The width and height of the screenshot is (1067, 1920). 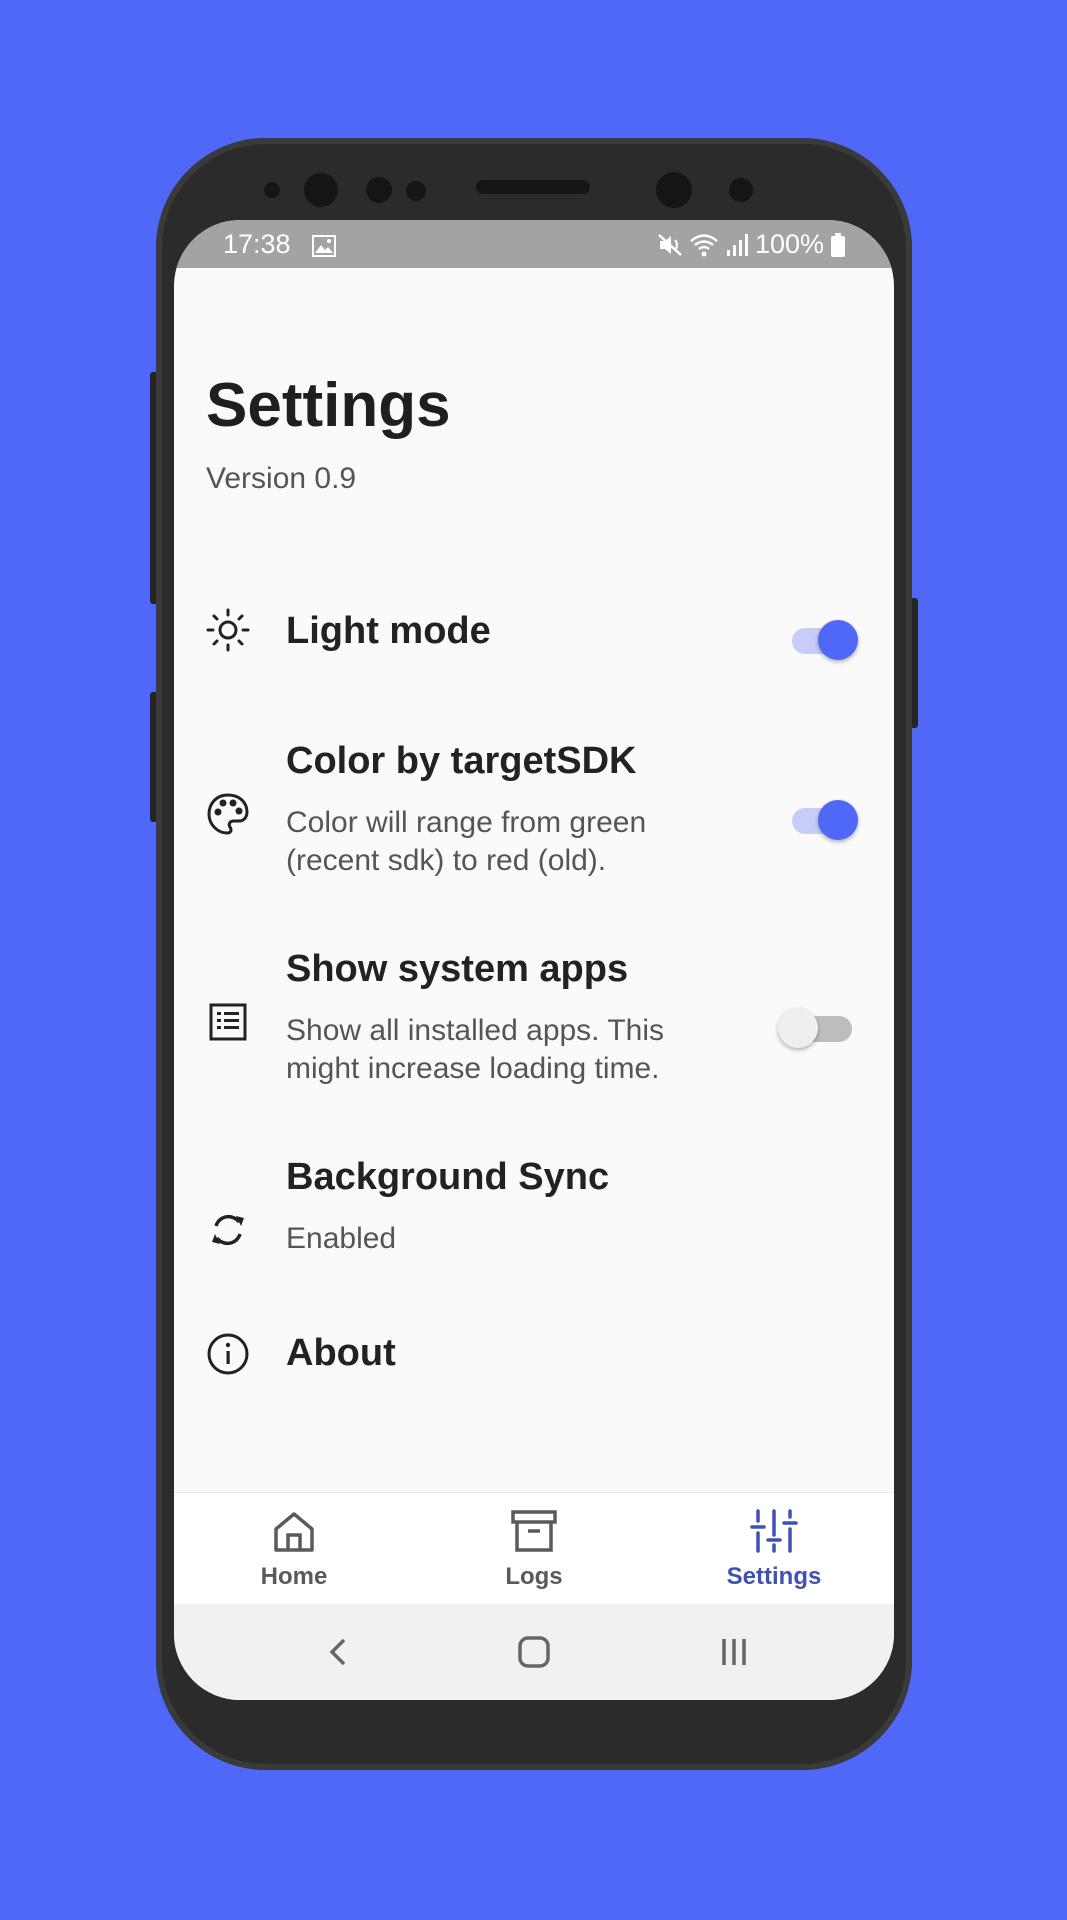 What do you see at coordinates (228, 814) in the screenshot?
I see `palette-icon` at bounding box center [228, 814].